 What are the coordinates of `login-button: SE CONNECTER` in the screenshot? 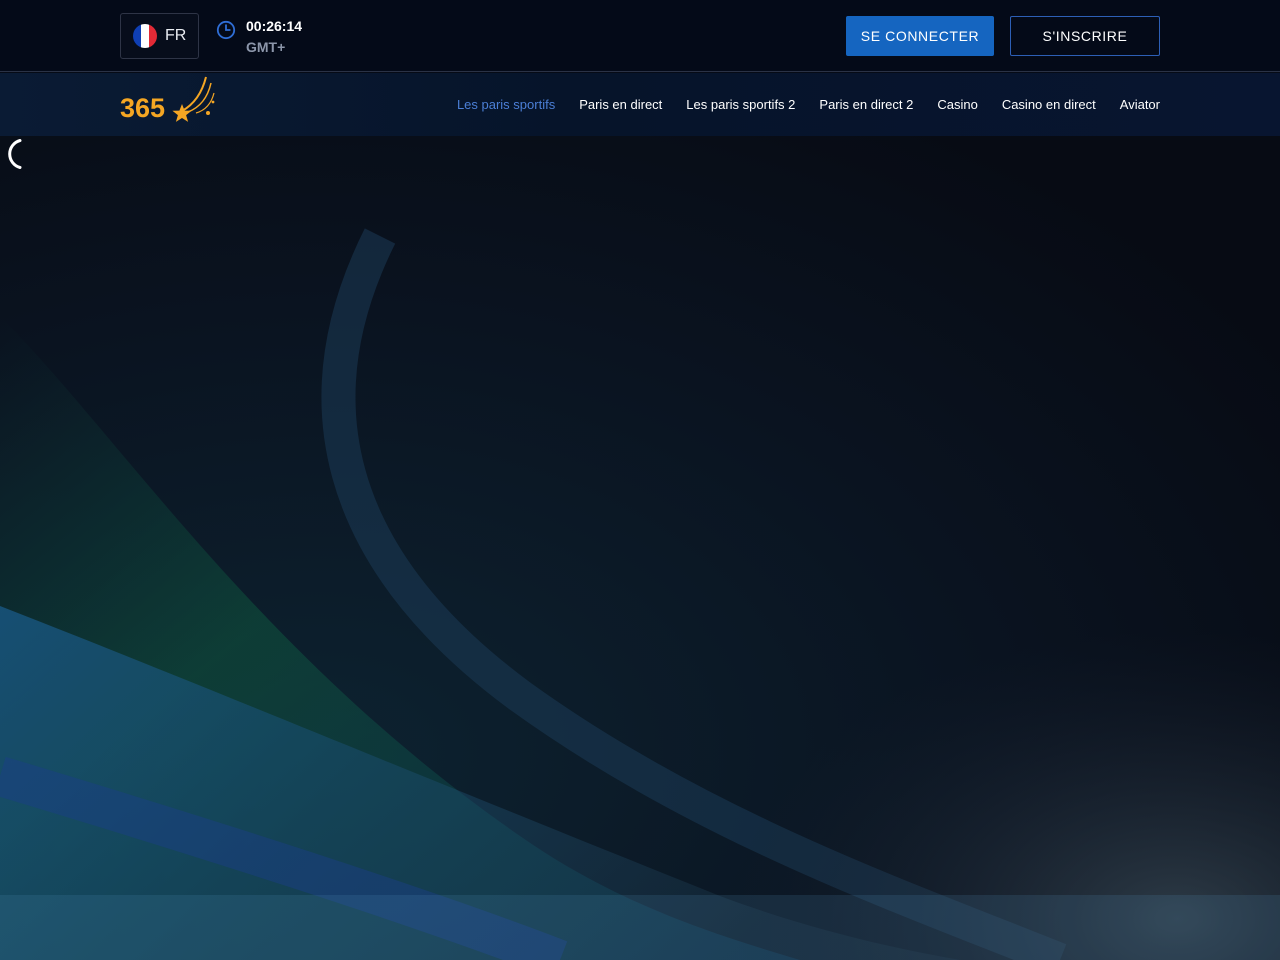 It's located at (920, 36).